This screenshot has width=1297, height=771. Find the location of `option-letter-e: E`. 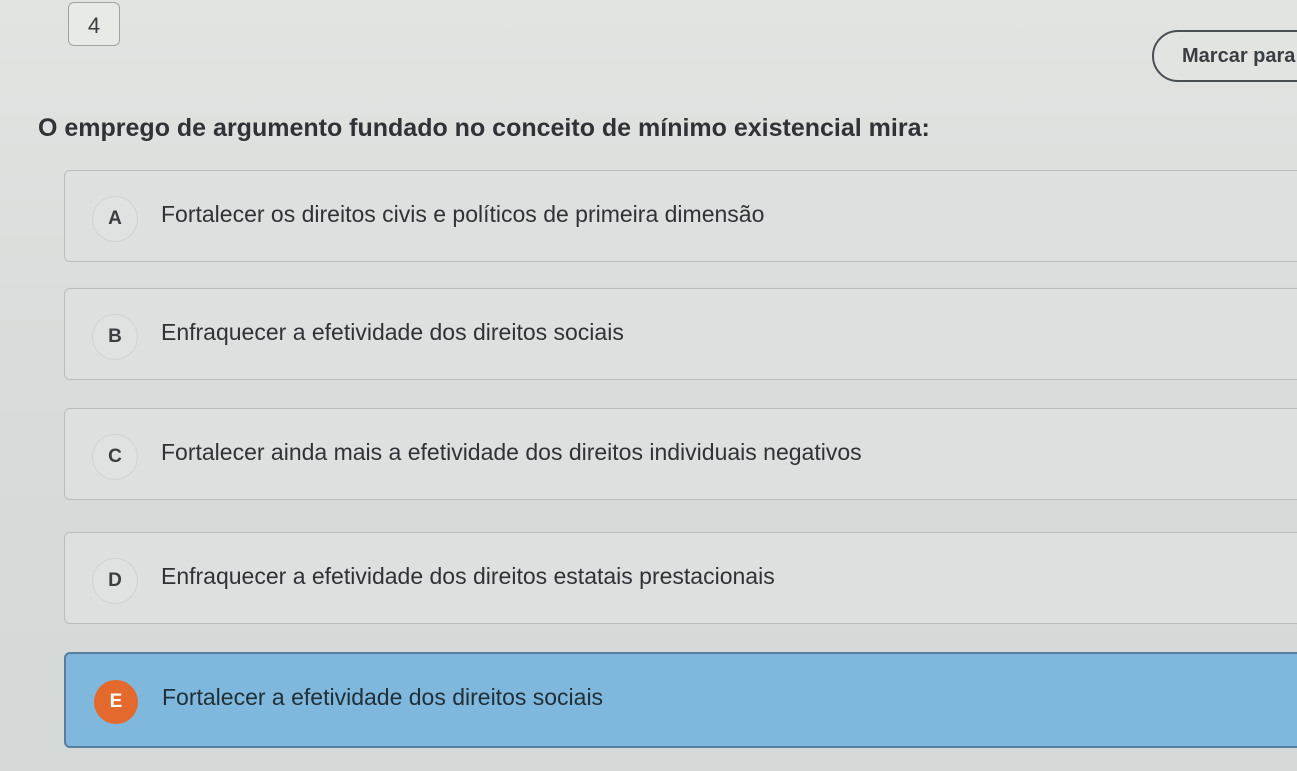

option-letter-e: E is located at coordinates (116, 702).